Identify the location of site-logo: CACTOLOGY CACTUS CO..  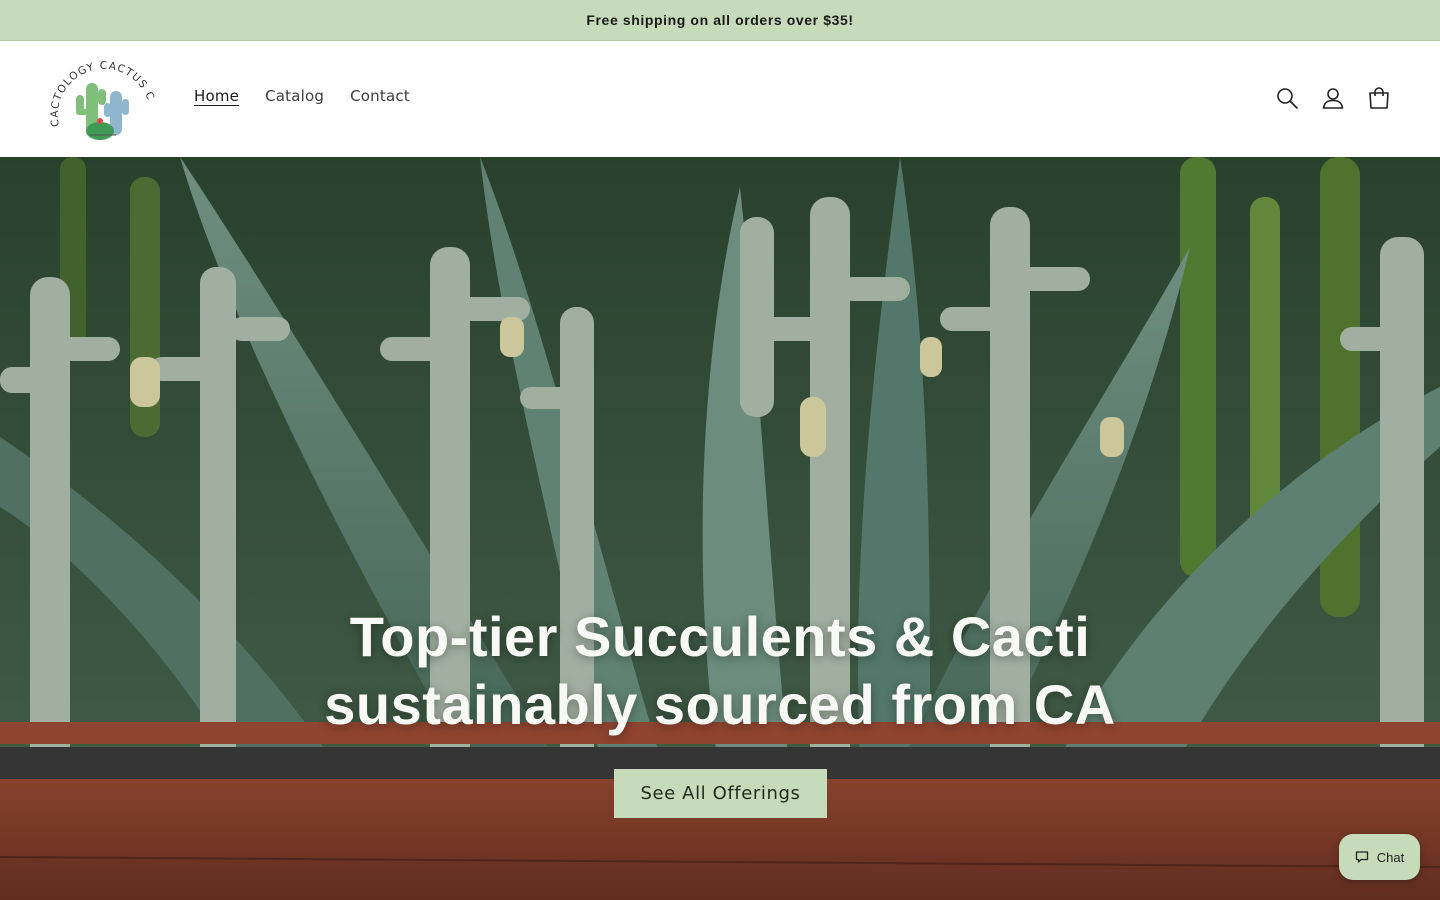
(101, 94).